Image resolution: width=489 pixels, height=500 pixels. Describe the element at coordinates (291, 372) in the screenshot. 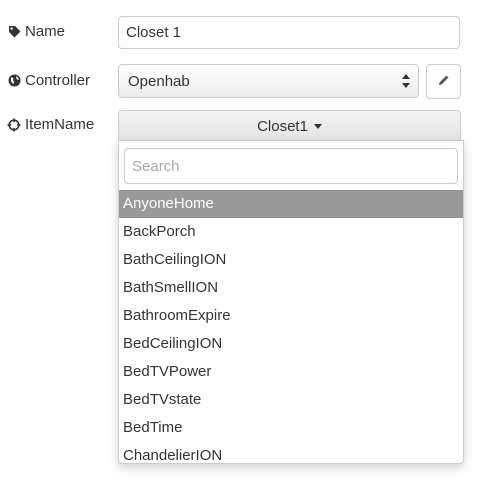

I see `dropdown-option: BedTVPower` at that location.